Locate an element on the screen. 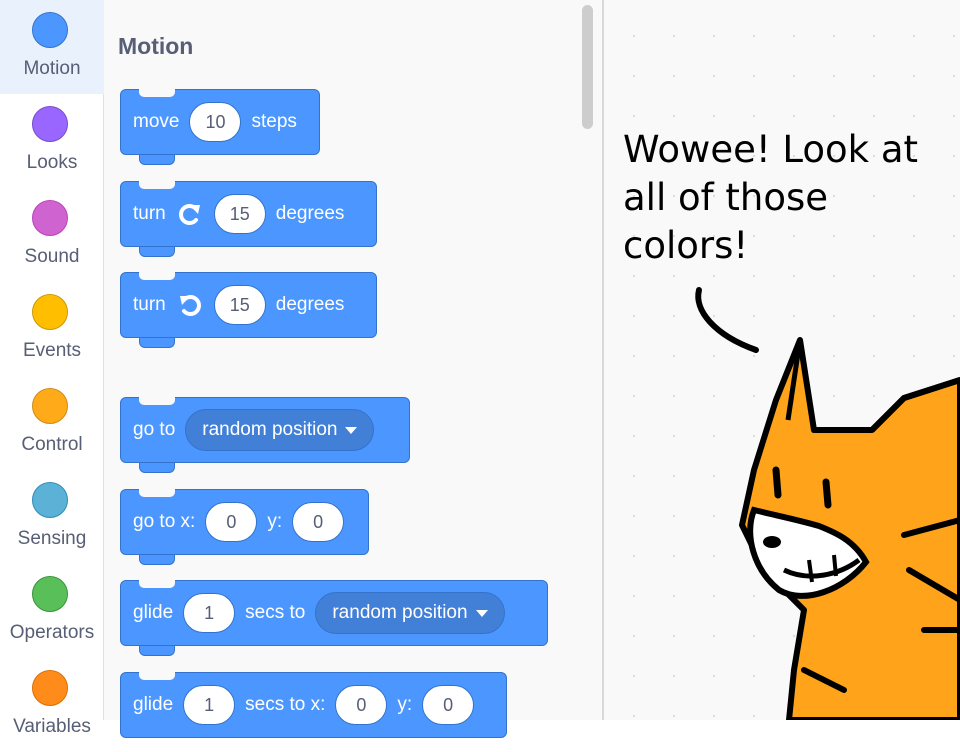  steps-input: 10 is located at coordinates (215, 122).